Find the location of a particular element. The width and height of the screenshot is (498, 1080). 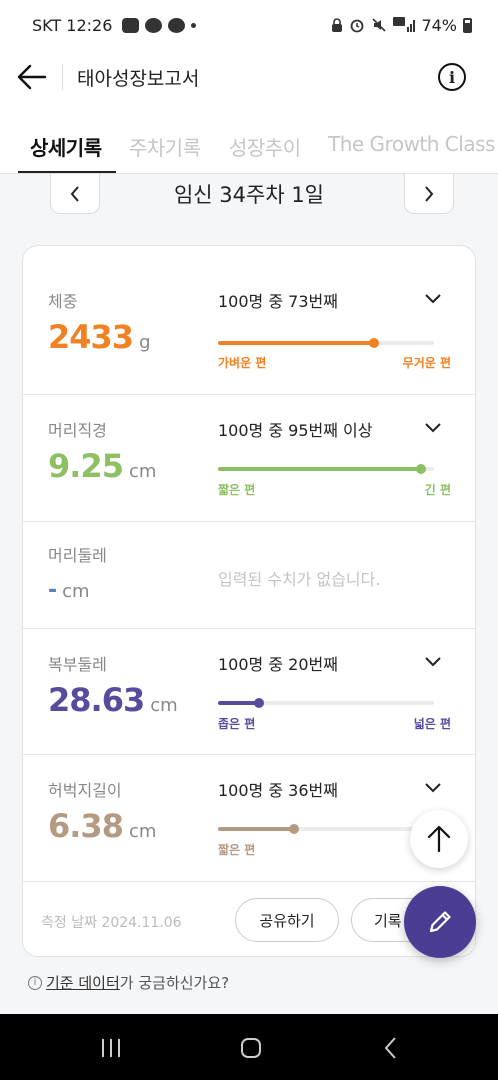

home-icon is located at coordinates (251, 1048).